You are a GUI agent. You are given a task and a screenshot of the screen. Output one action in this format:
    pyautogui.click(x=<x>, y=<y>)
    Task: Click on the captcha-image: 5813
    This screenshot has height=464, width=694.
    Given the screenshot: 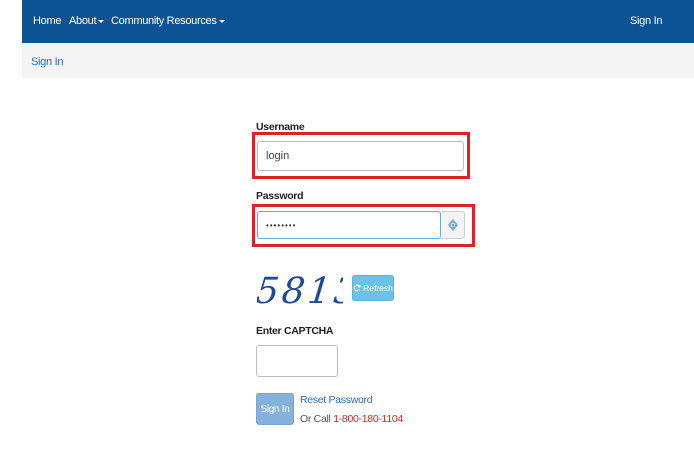 What is the action you would take?
    pyautogui.click(x=308, y=288)
    